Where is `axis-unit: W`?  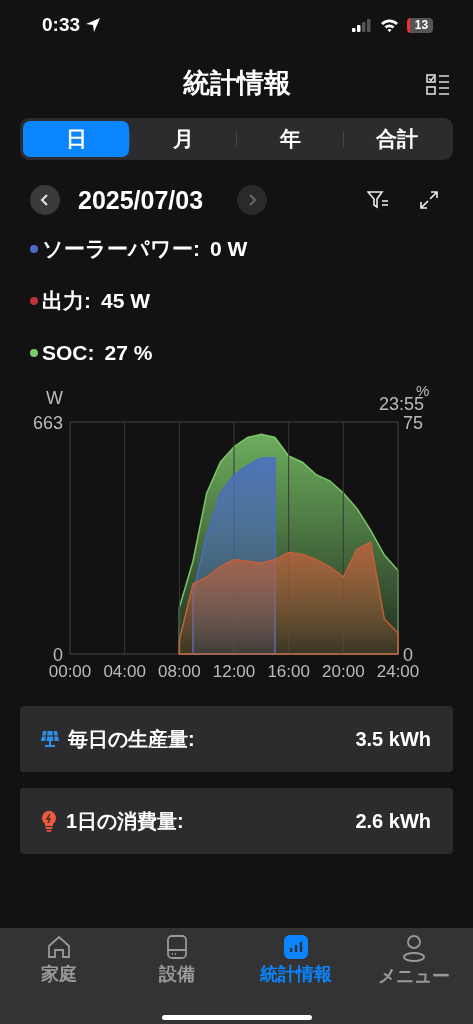 axis-unit: W is located at coordinates (54, 398).